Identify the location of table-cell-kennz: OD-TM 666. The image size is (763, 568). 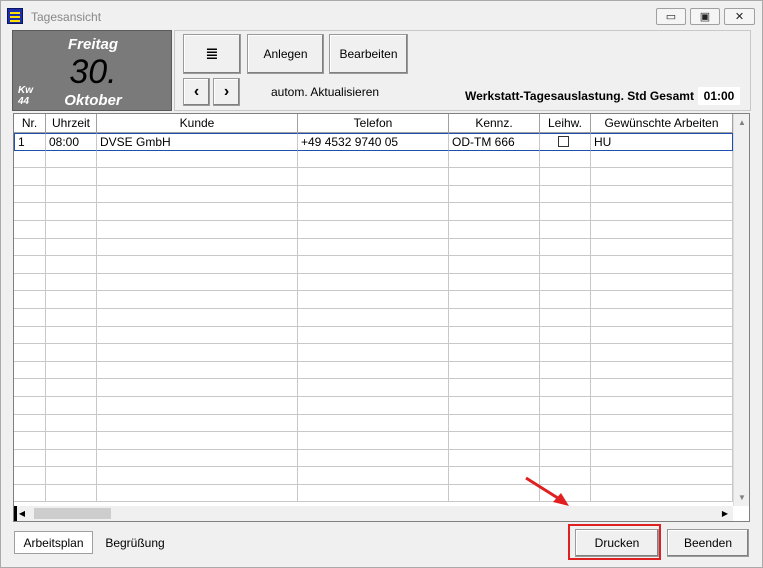
(494, 142).